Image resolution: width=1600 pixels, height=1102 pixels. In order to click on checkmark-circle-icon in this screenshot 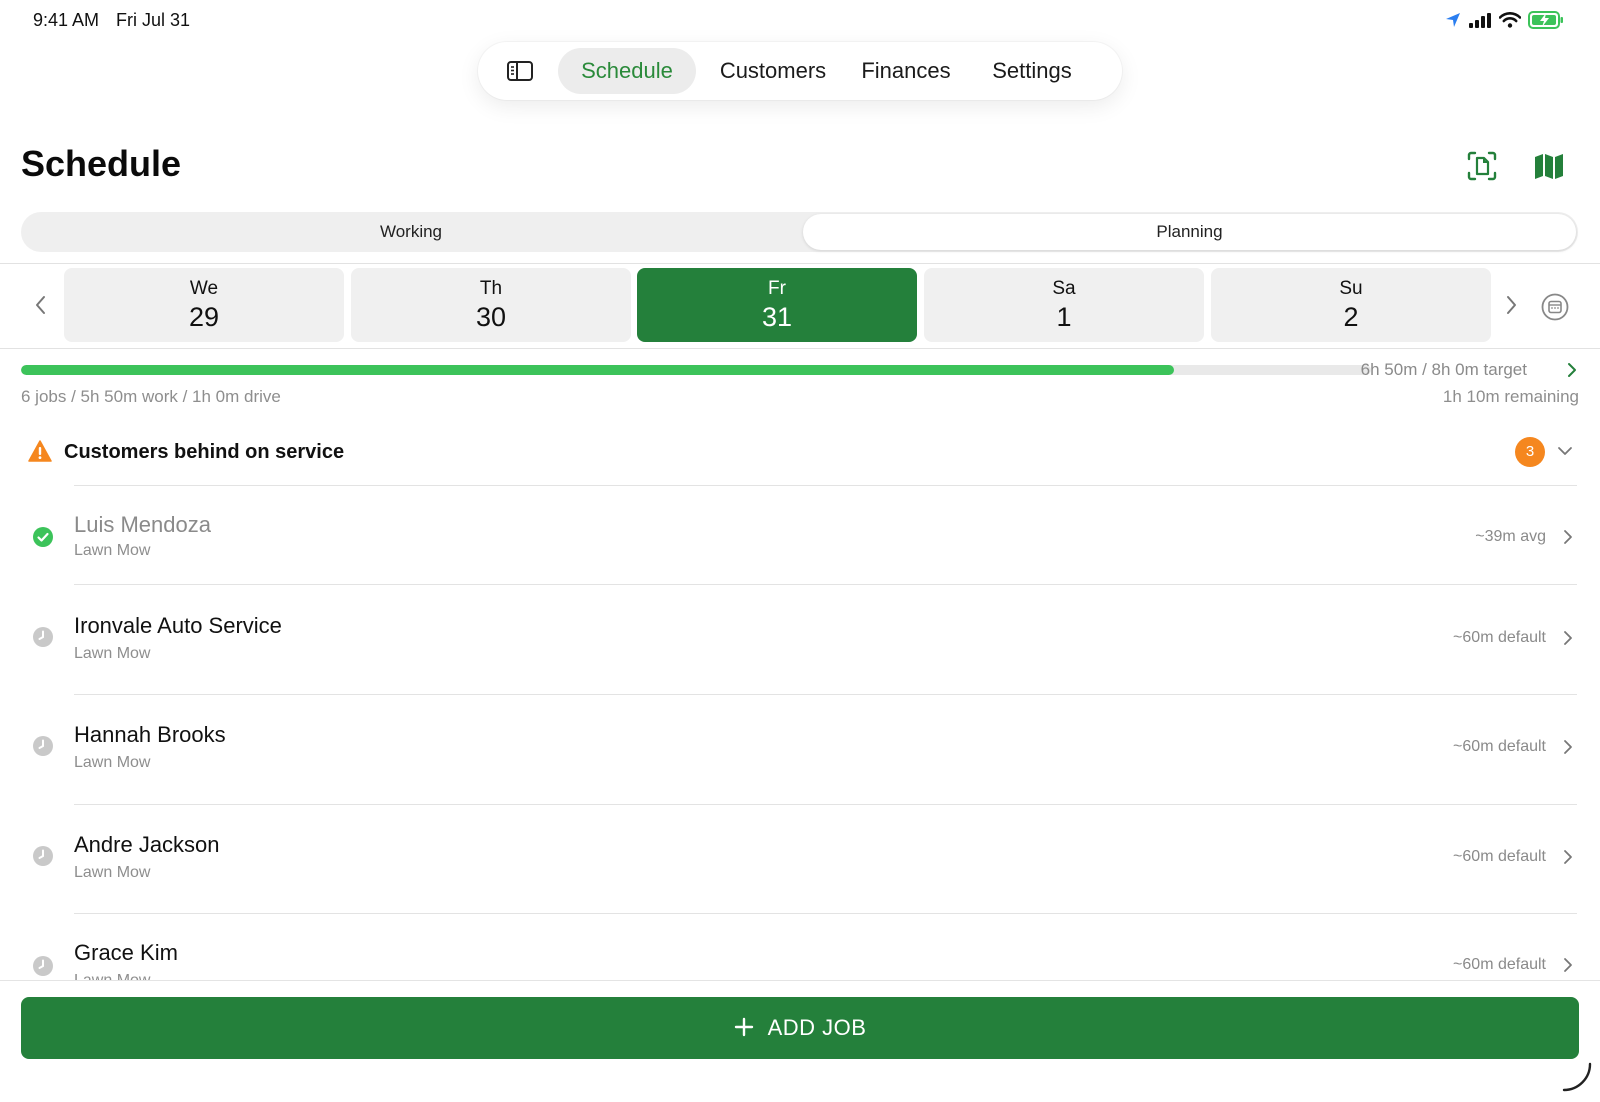, I will do `click(43, 537)`.